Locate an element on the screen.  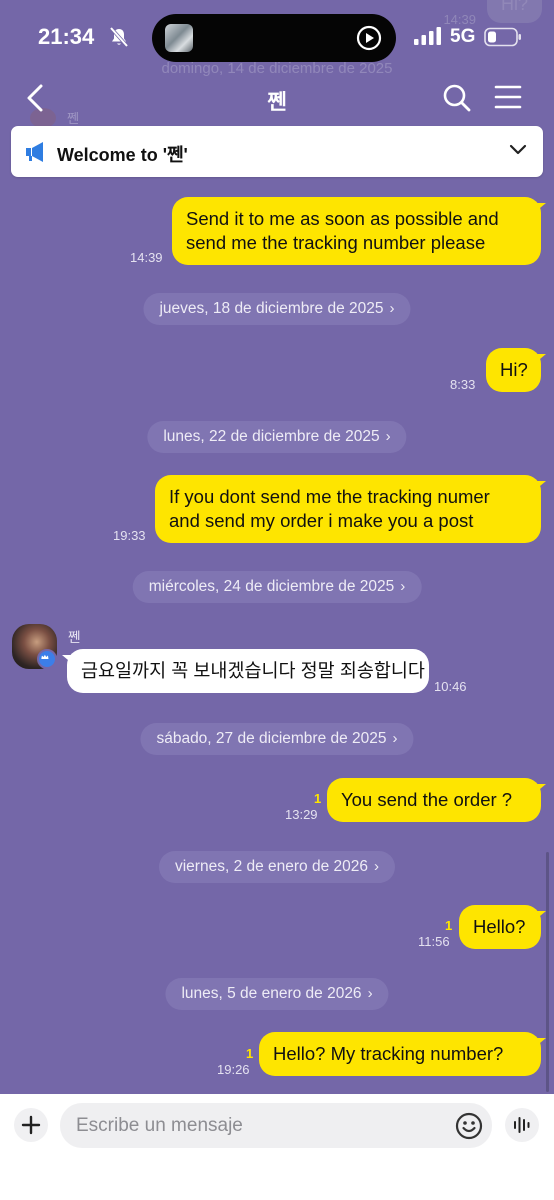
date-separator: miércoles, 24 de diciembre de 2025 › is located at coordinates (277, 587).